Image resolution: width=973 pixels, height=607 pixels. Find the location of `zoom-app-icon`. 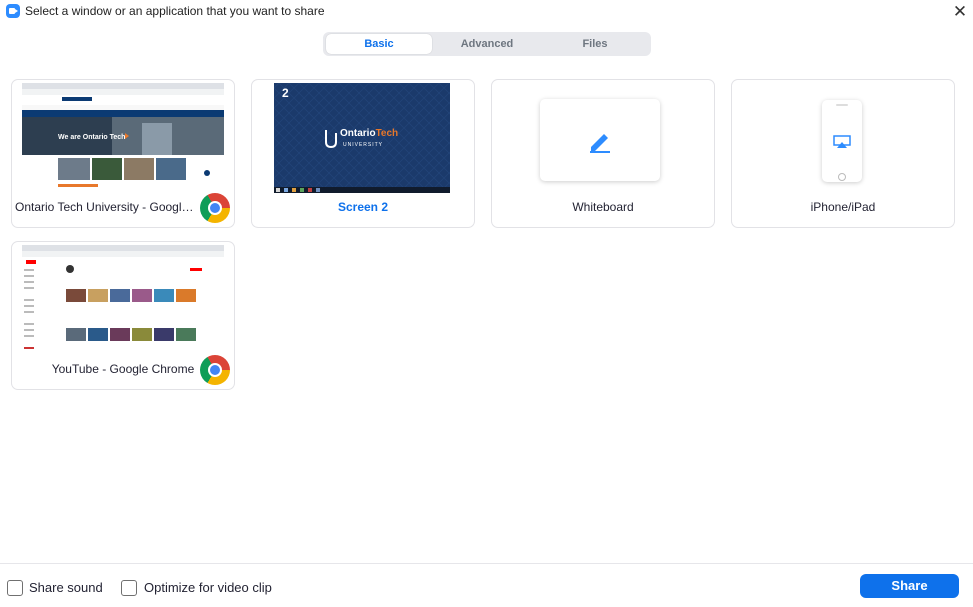

zoom-app-icon is located at coordinates (13, 11).